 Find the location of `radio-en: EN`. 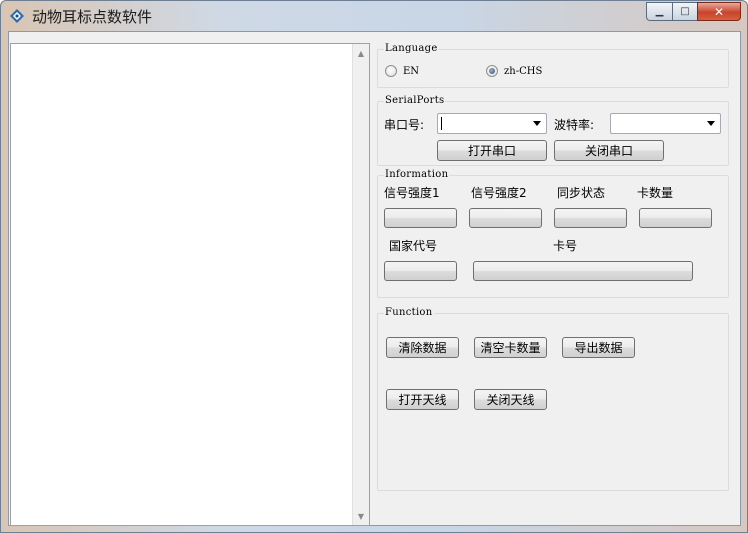

radio-en: EN is located at coordinates (402, 71).